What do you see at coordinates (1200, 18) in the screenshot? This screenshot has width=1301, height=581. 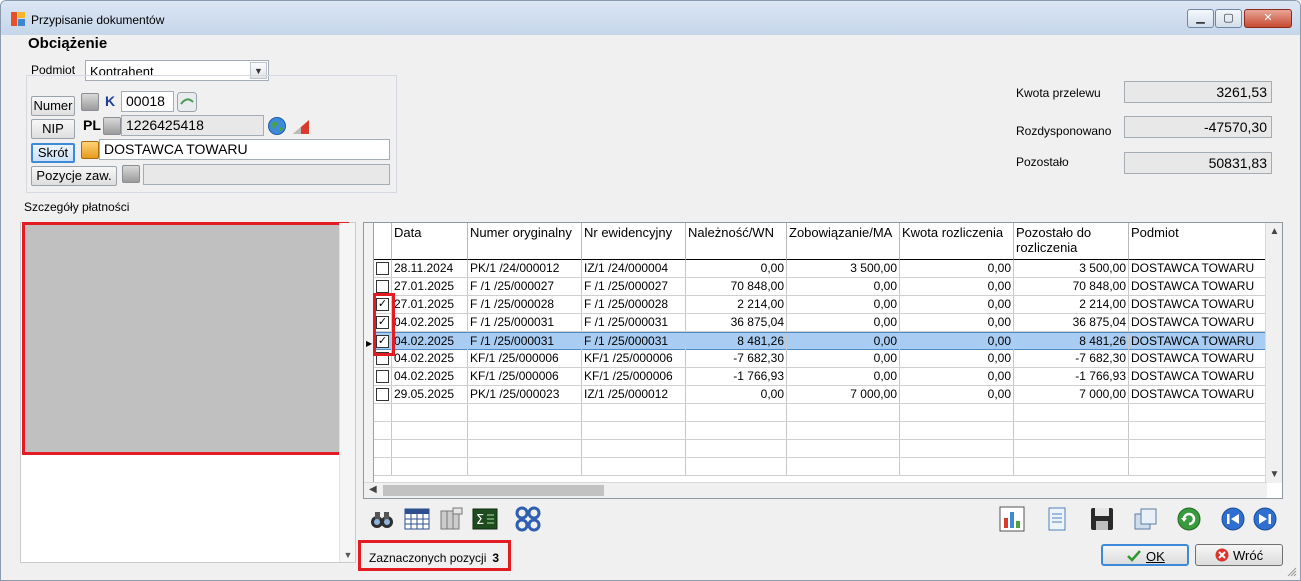 I see `minimize-button: ▁` at bounding box center [1200, 18].